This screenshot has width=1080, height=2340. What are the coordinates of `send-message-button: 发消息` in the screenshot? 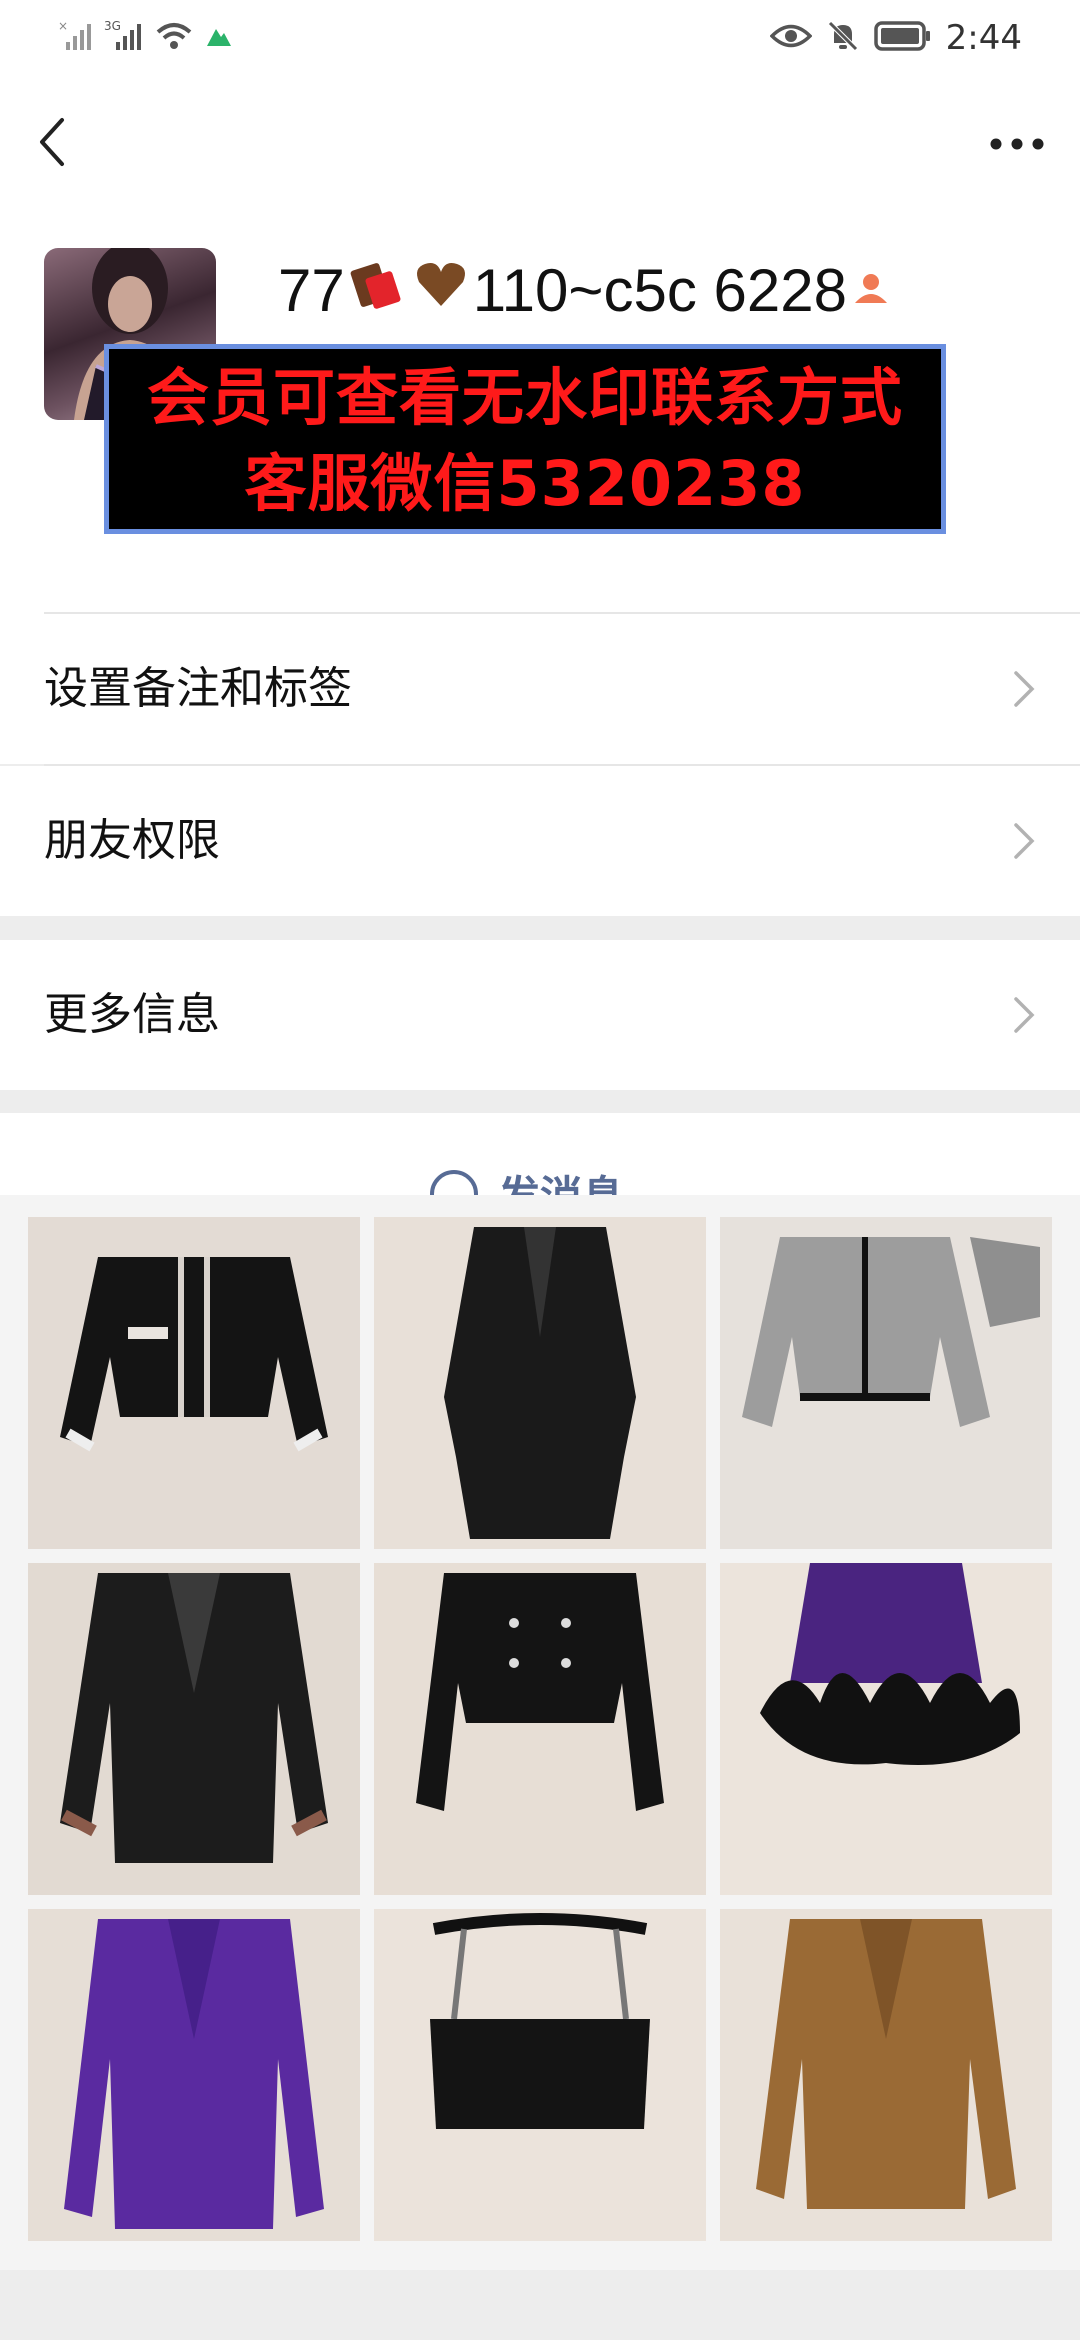 It's located at (540, 1154).